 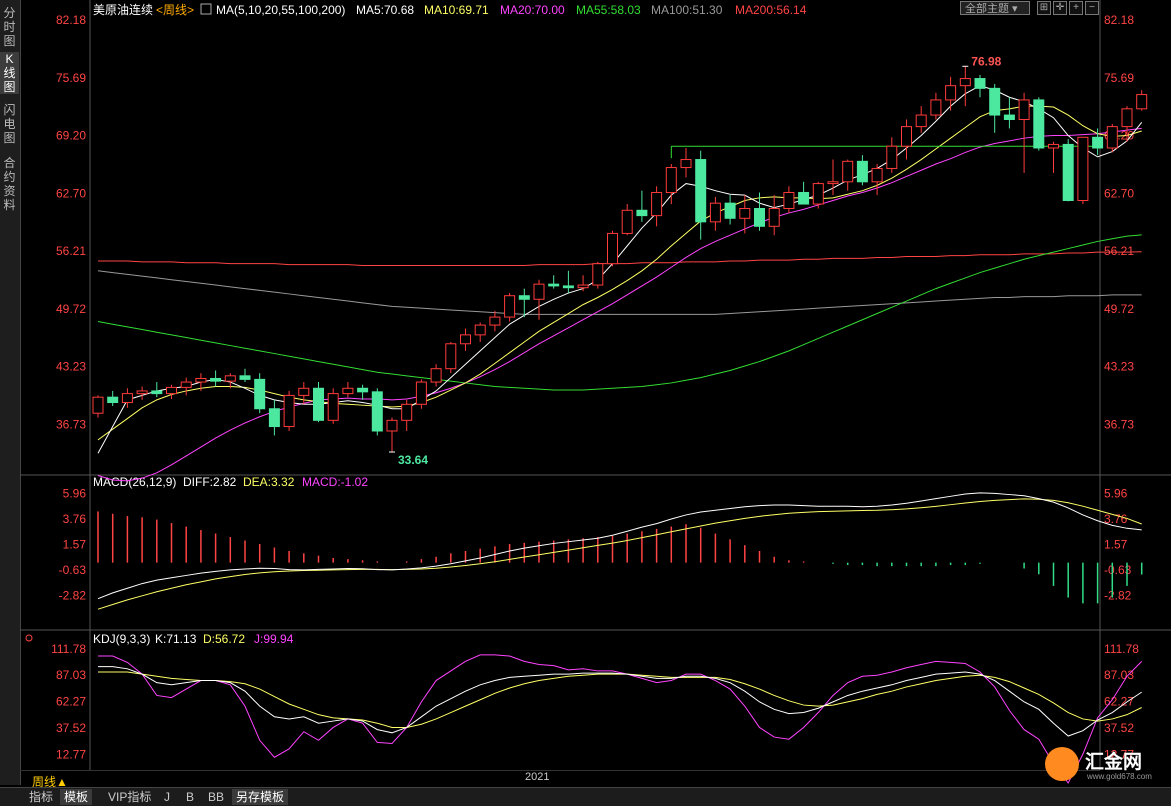 I want to click on indicator-icon, so click(x=206, y=9).